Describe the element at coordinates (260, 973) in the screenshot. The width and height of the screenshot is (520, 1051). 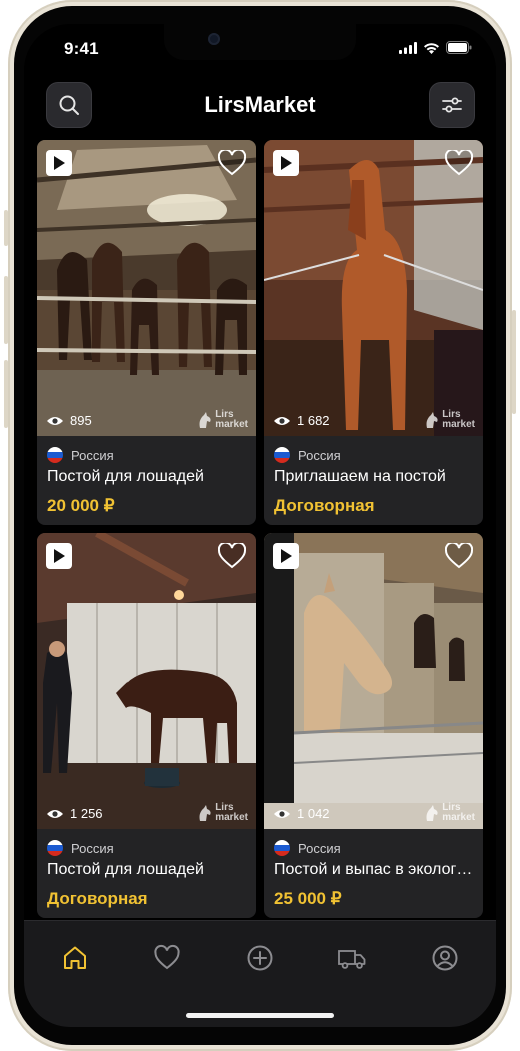
I see `tab-bar` at that location.